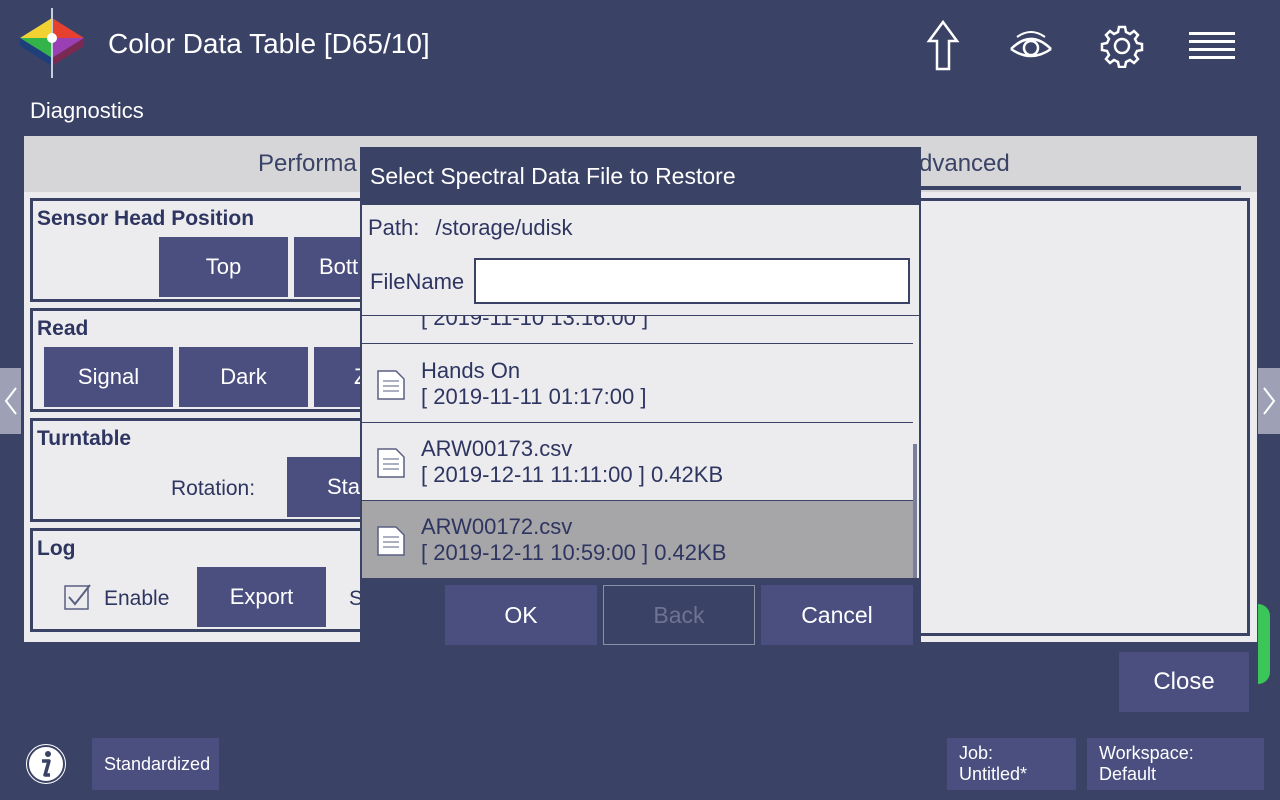 The image size is (1280, 800). I want to click on info-icon, so click(46, 764).